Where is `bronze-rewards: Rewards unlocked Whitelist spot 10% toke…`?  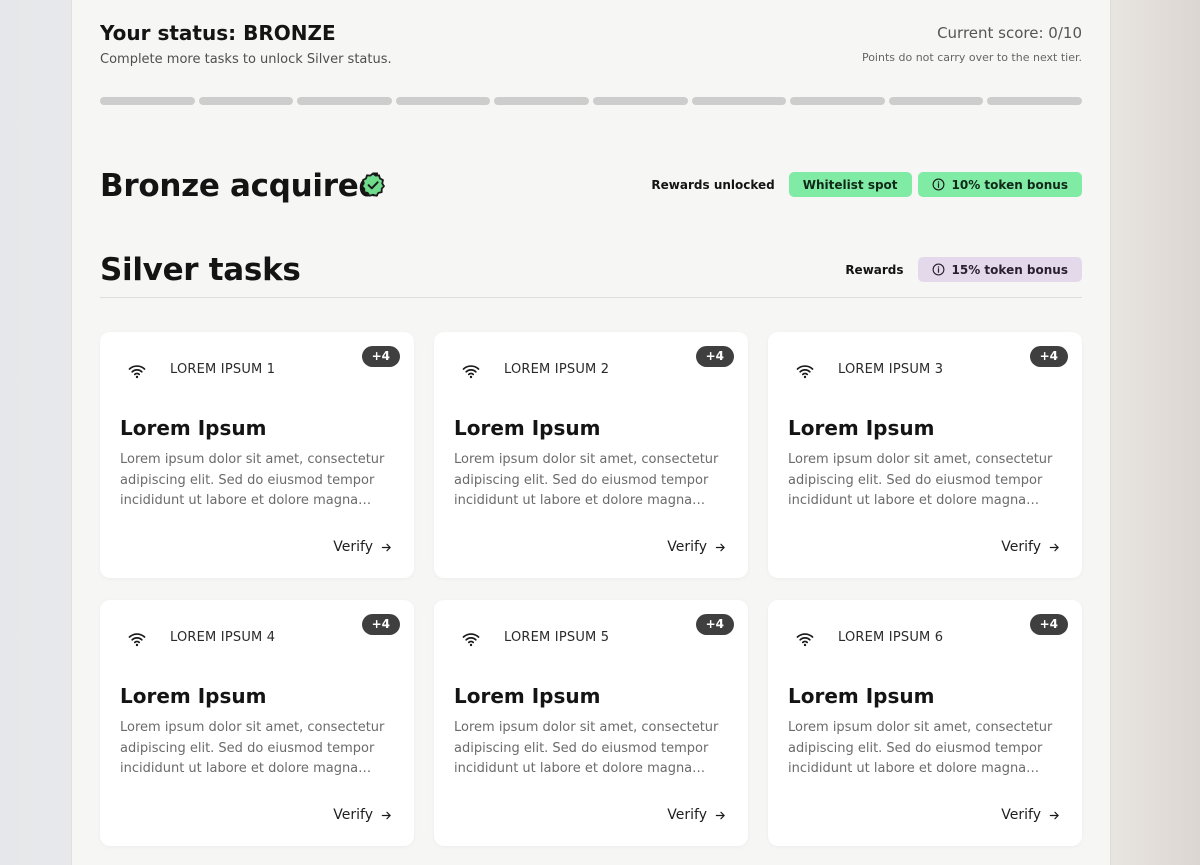
bronze-rewards: Rewards unlocked Whitelist spot 10% toke… is located at coordinates (866, 184).